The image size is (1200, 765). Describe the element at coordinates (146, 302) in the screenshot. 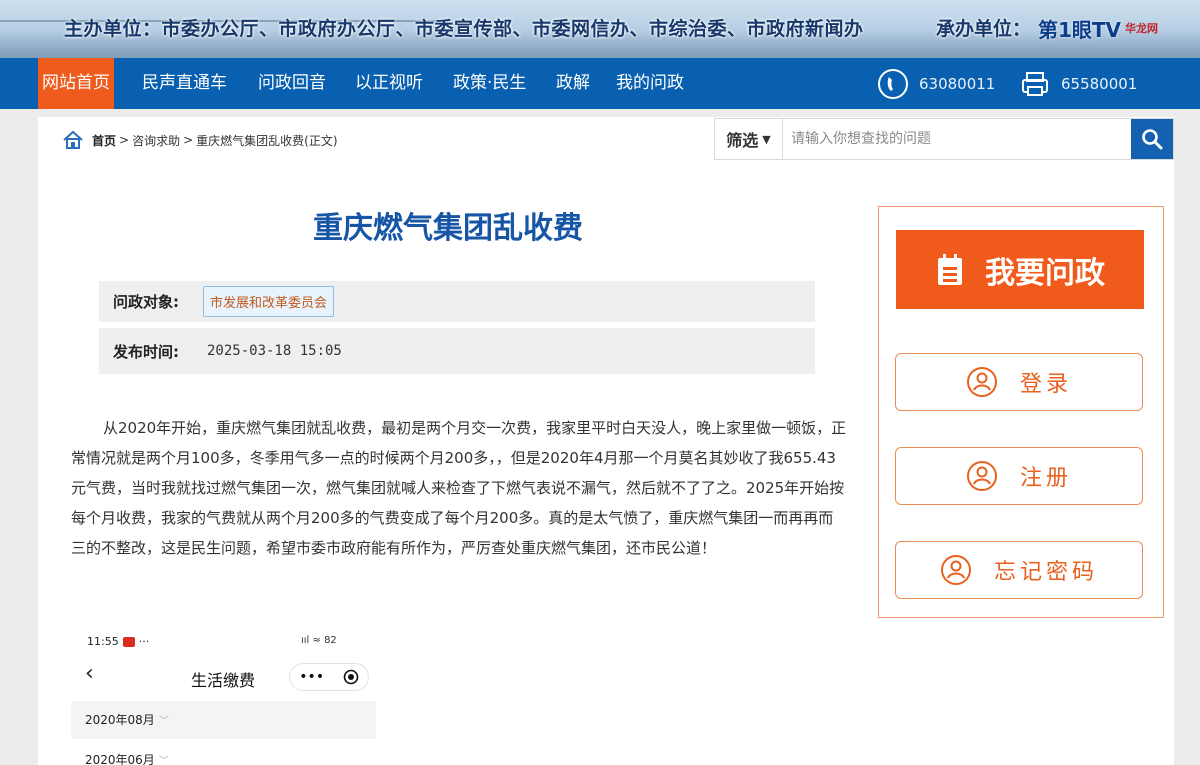

I see `target-label: 问政对象:` at that location.